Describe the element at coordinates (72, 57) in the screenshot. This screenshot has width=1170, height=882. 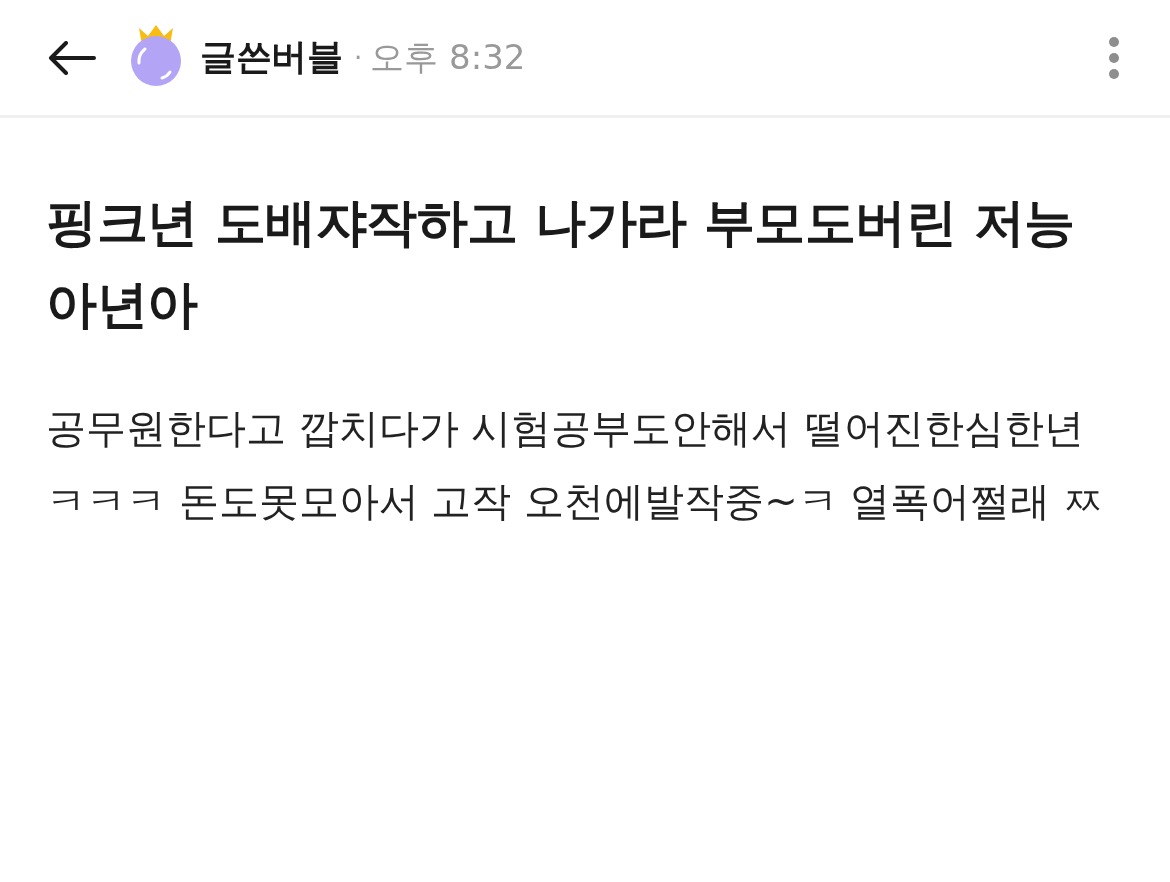
I see `back-arrow-icon` at that location.